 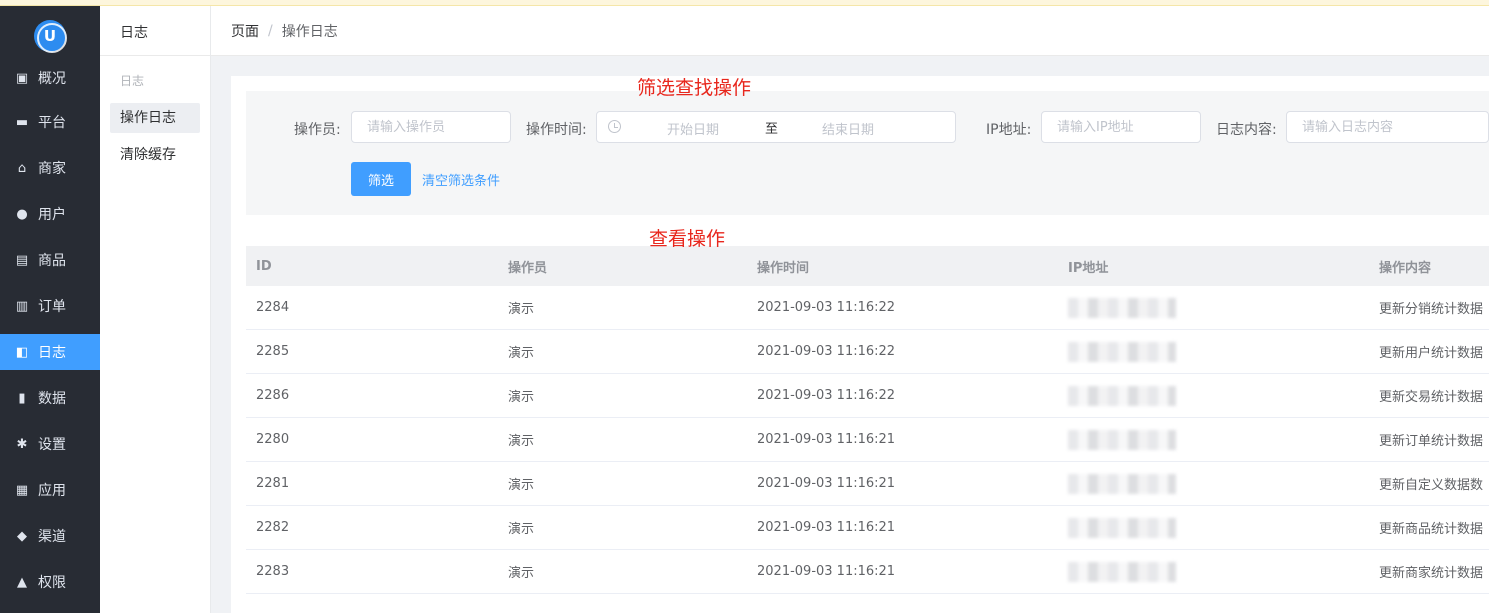 I want to click on sidebar-item-1: ▬ 平台, so click(x=50, y=122).